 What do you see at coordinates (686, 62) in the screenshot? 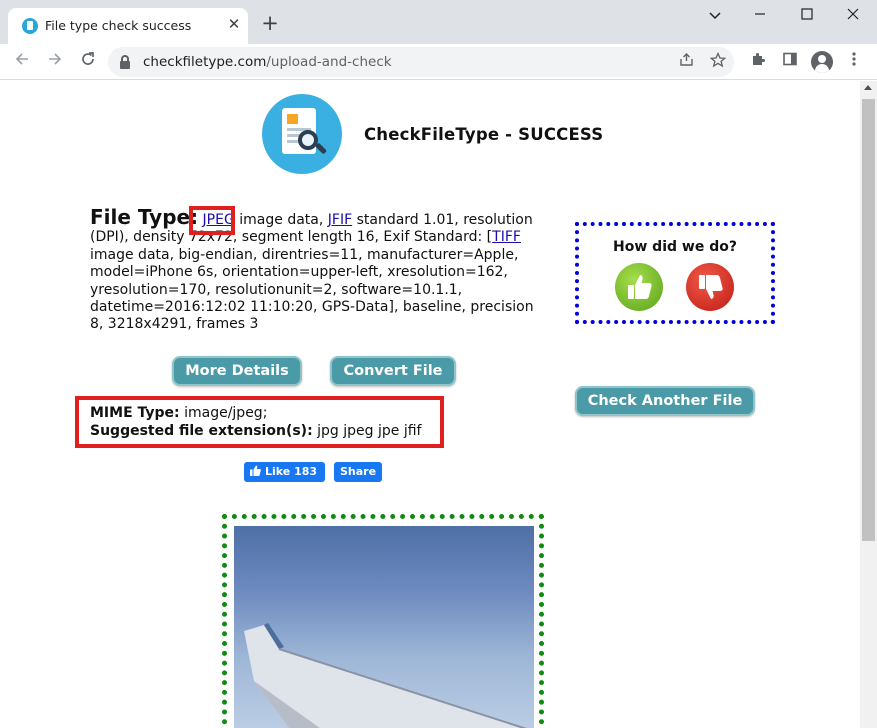
I see `share-icon` at bounding box center [686, 62].